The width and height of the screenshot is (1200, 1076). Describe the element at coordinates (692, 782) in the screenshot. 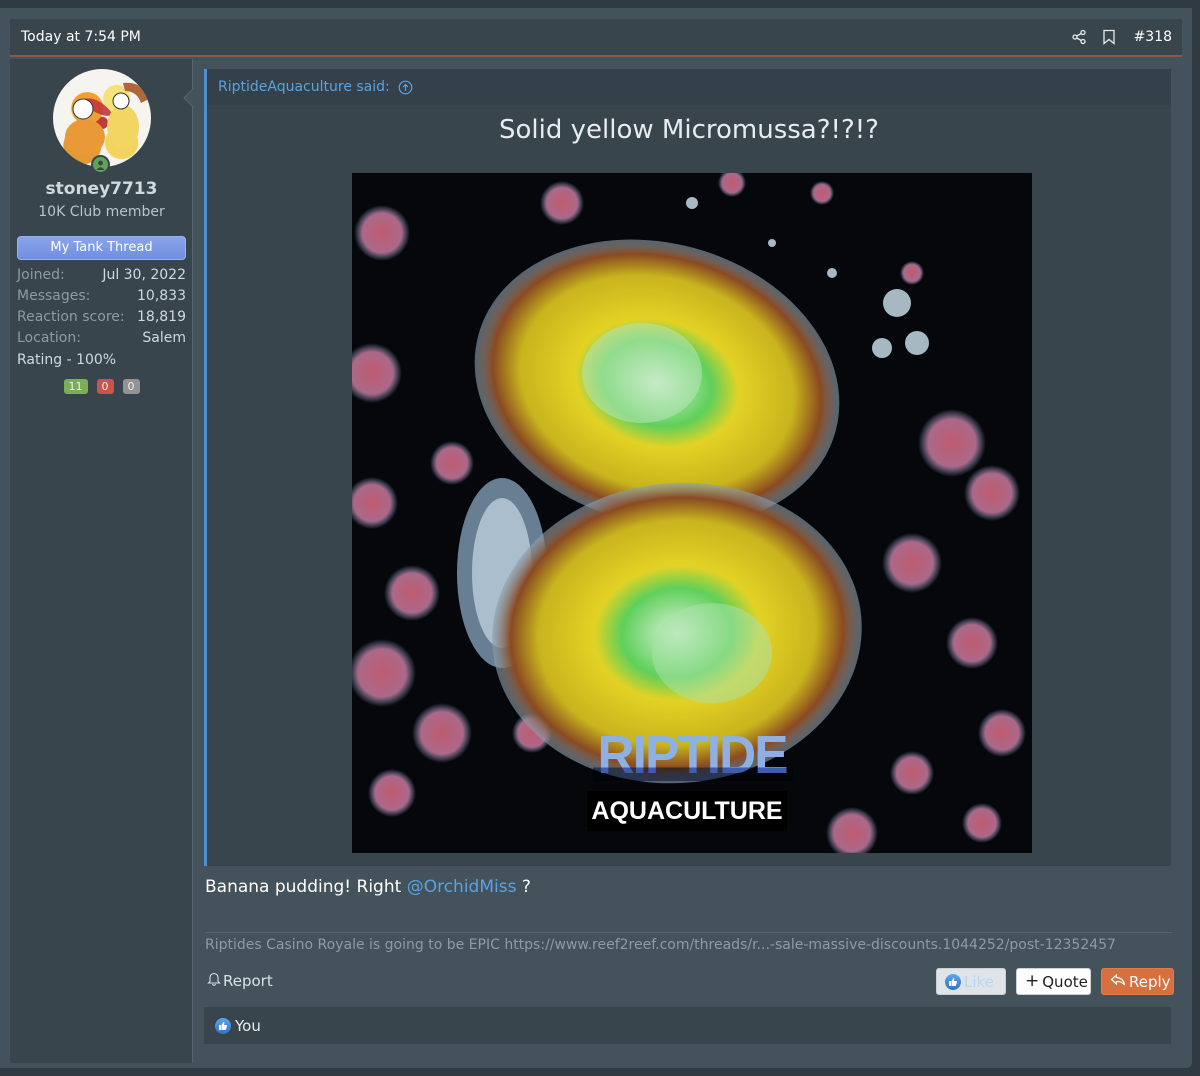

I see `riptide-watermark-logo: RIPTIDE AQUACULTURE` at that location.